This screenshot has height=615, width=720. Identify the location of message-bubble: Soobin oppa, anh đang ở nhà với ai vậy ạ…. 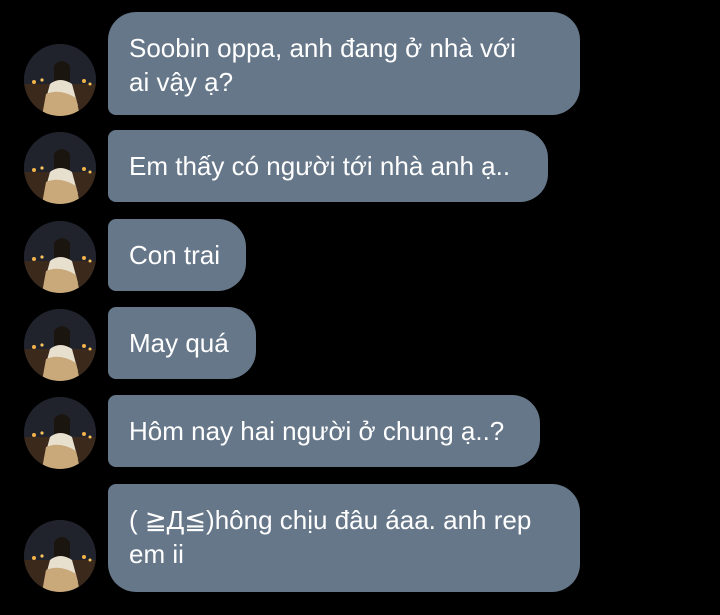
(344, 63).